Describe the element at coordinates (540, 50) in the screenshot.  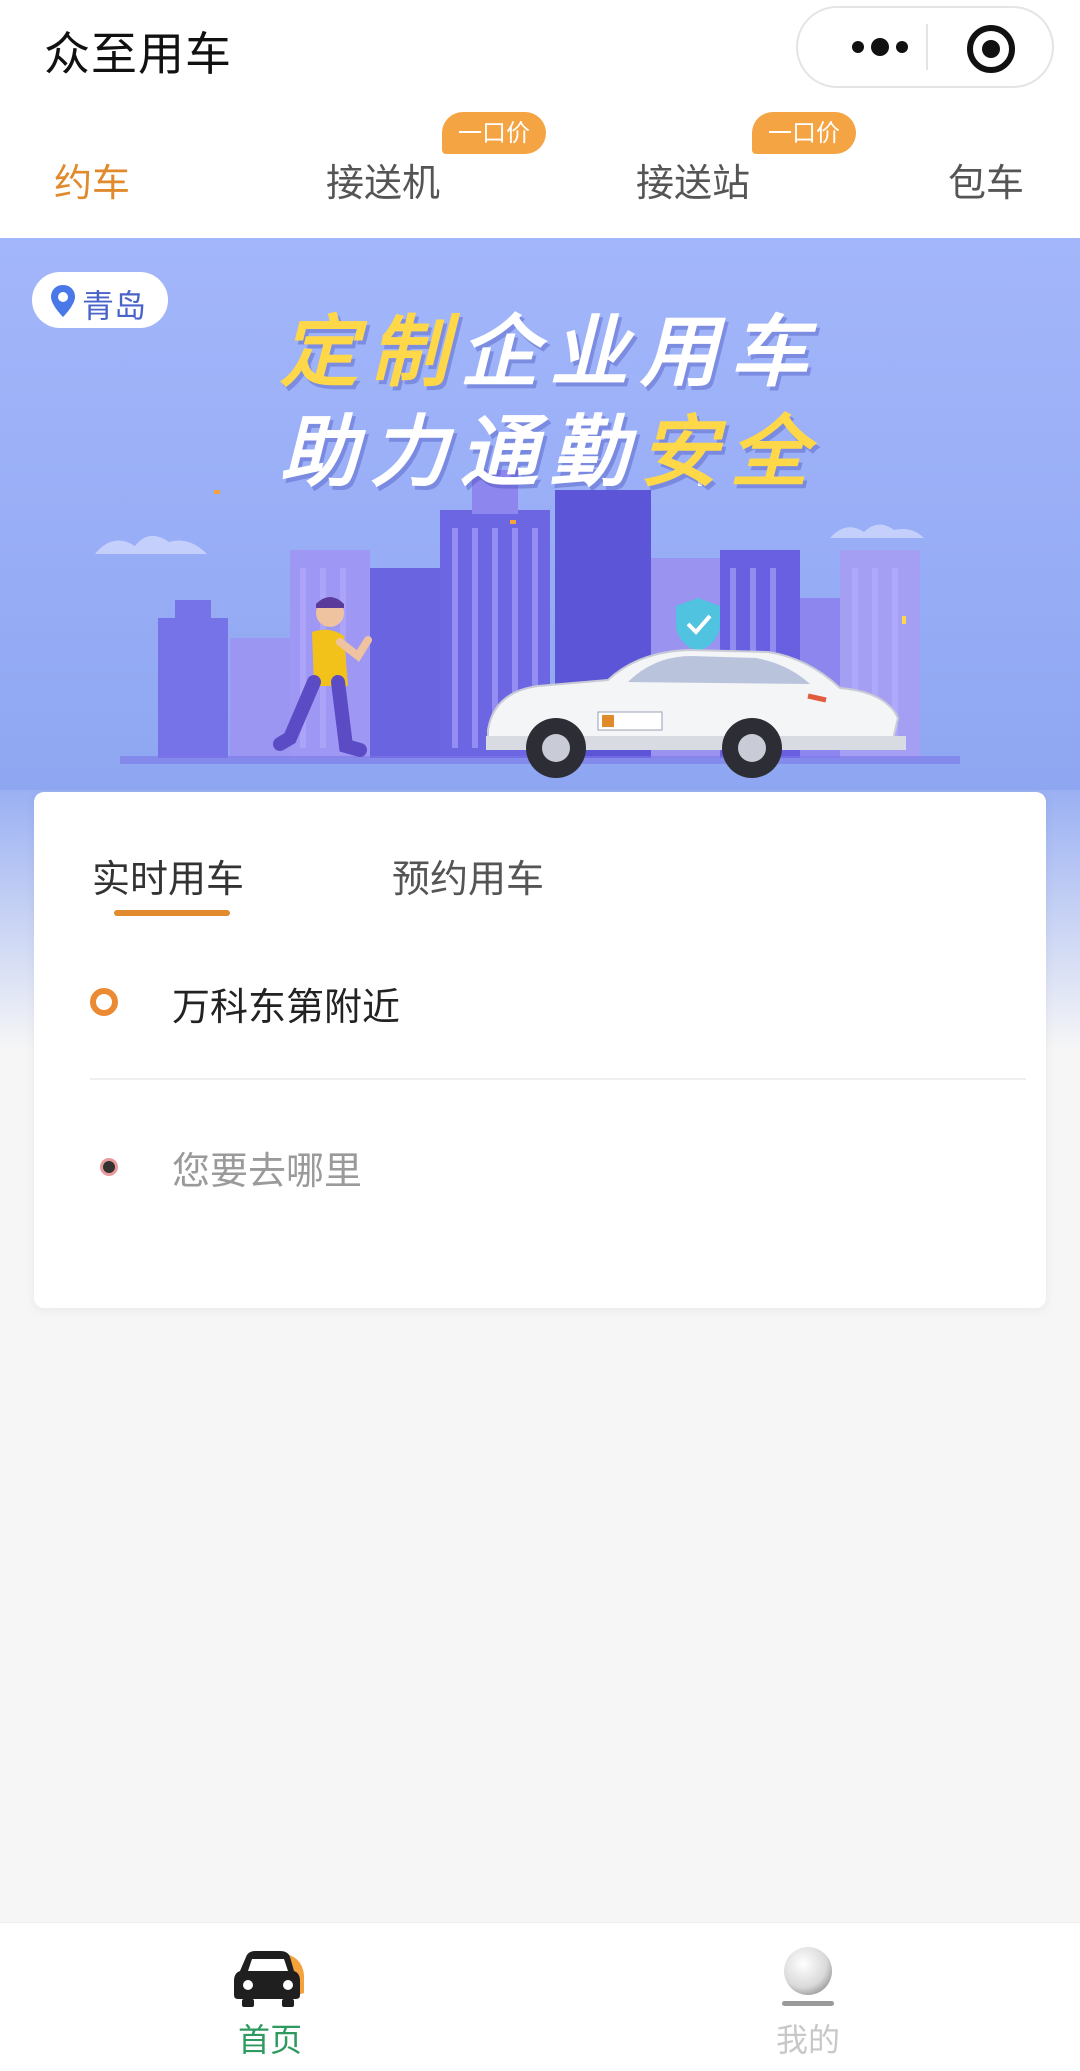
I see `title-bar: 众至用车` at that location.